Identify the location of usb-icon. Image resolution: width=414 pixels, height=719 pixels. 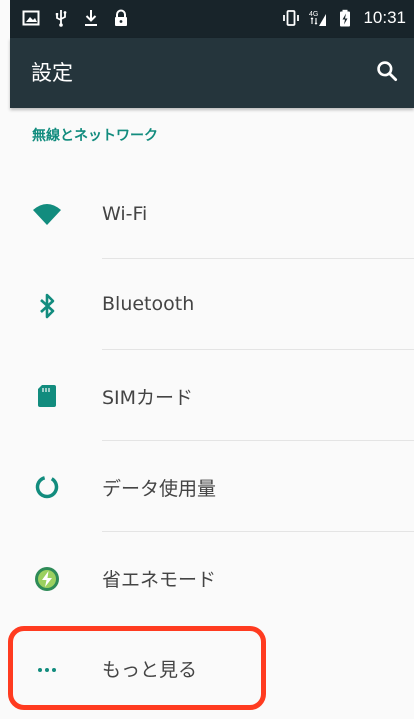
(61, 18).